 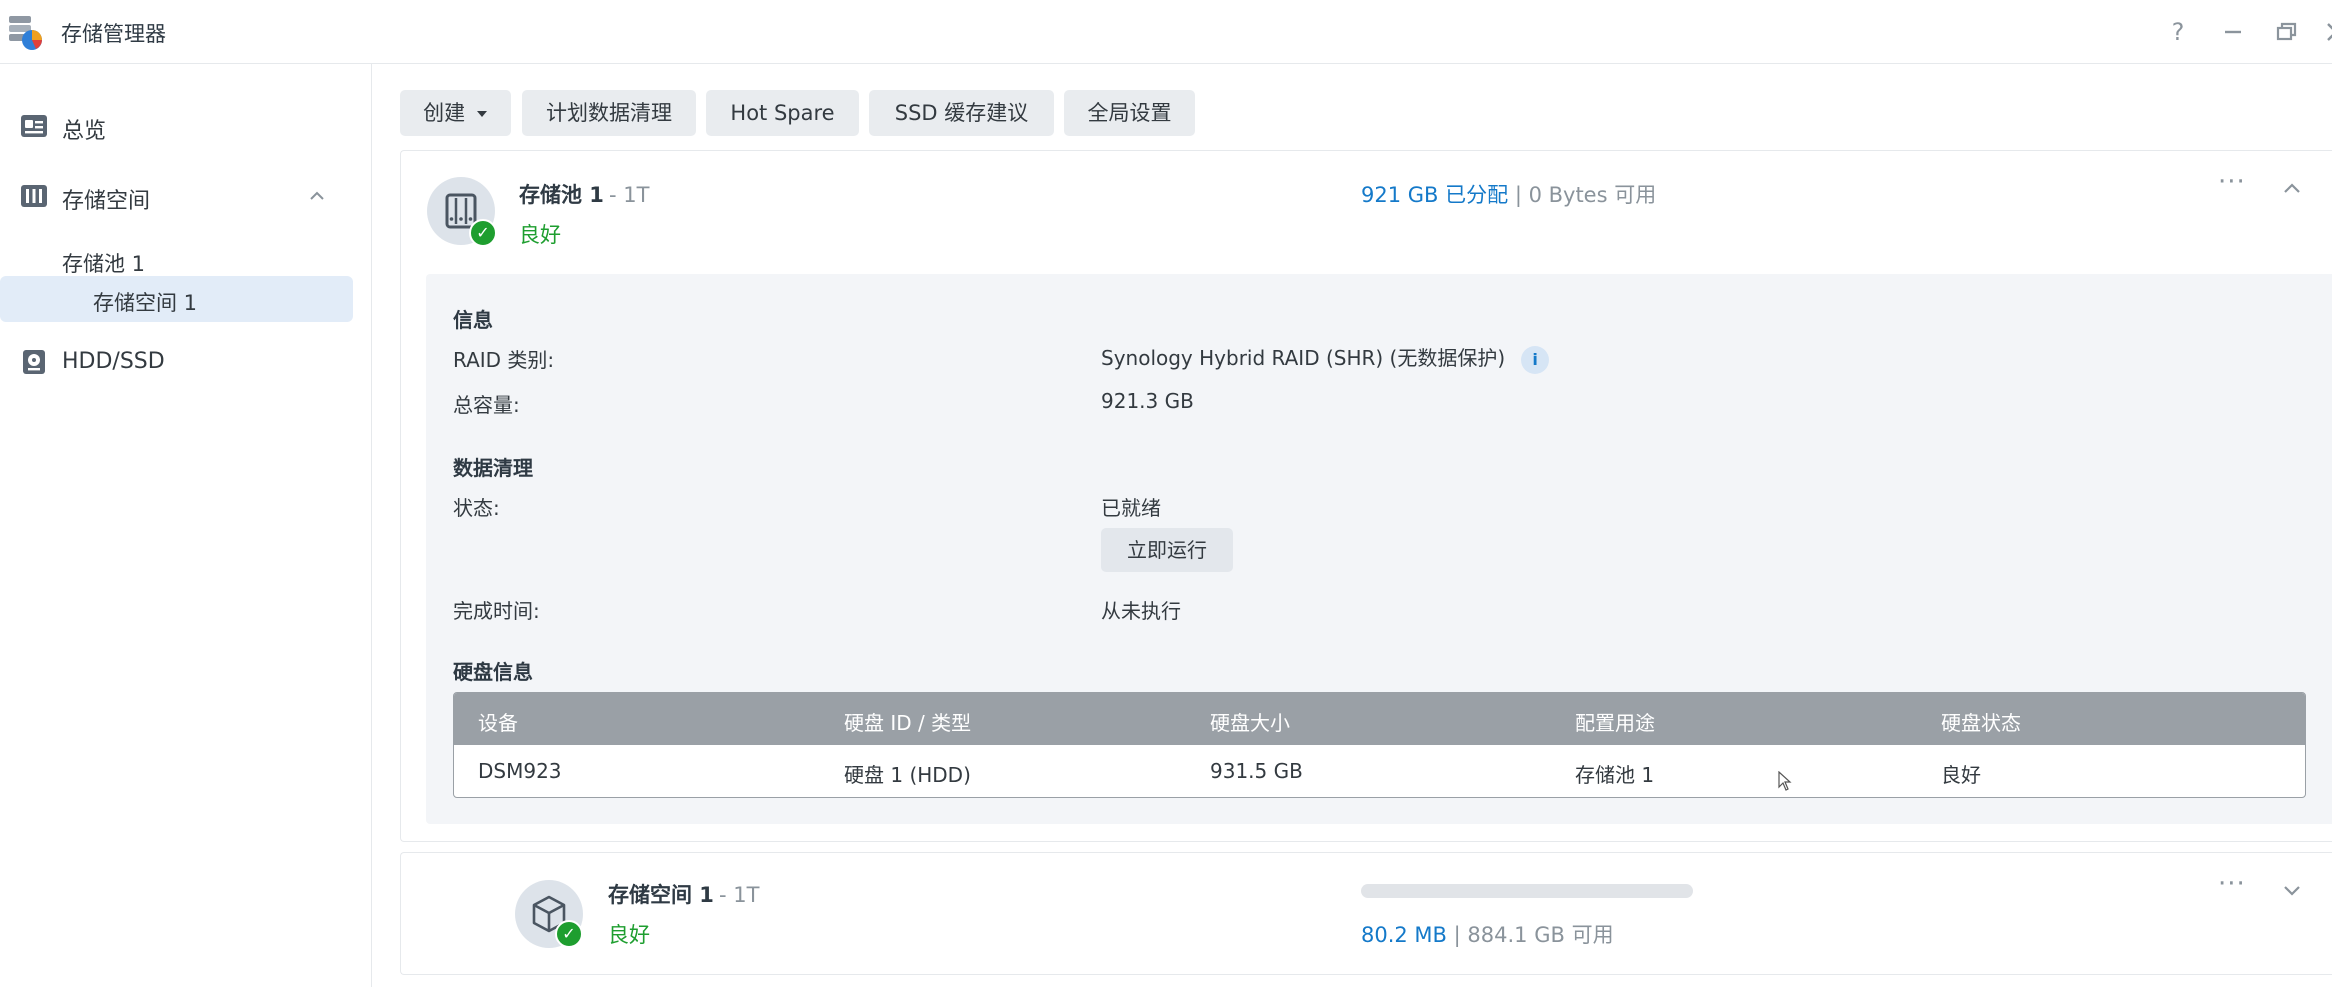 What do you see at coordinates (1615, 723) in the screenshot?
I see `col-usage-header: 配置用途` at bounding box center [1615, 723].